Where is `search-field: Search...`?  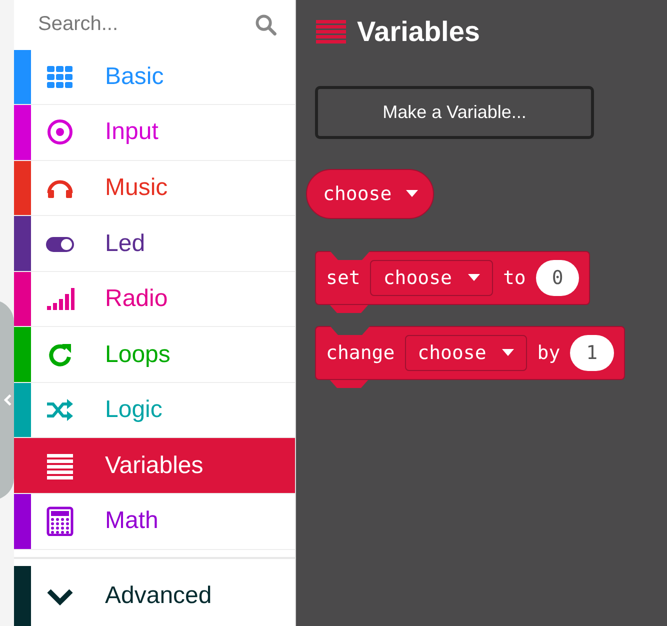
search-field: Search... is located at coordinates (145, 25).